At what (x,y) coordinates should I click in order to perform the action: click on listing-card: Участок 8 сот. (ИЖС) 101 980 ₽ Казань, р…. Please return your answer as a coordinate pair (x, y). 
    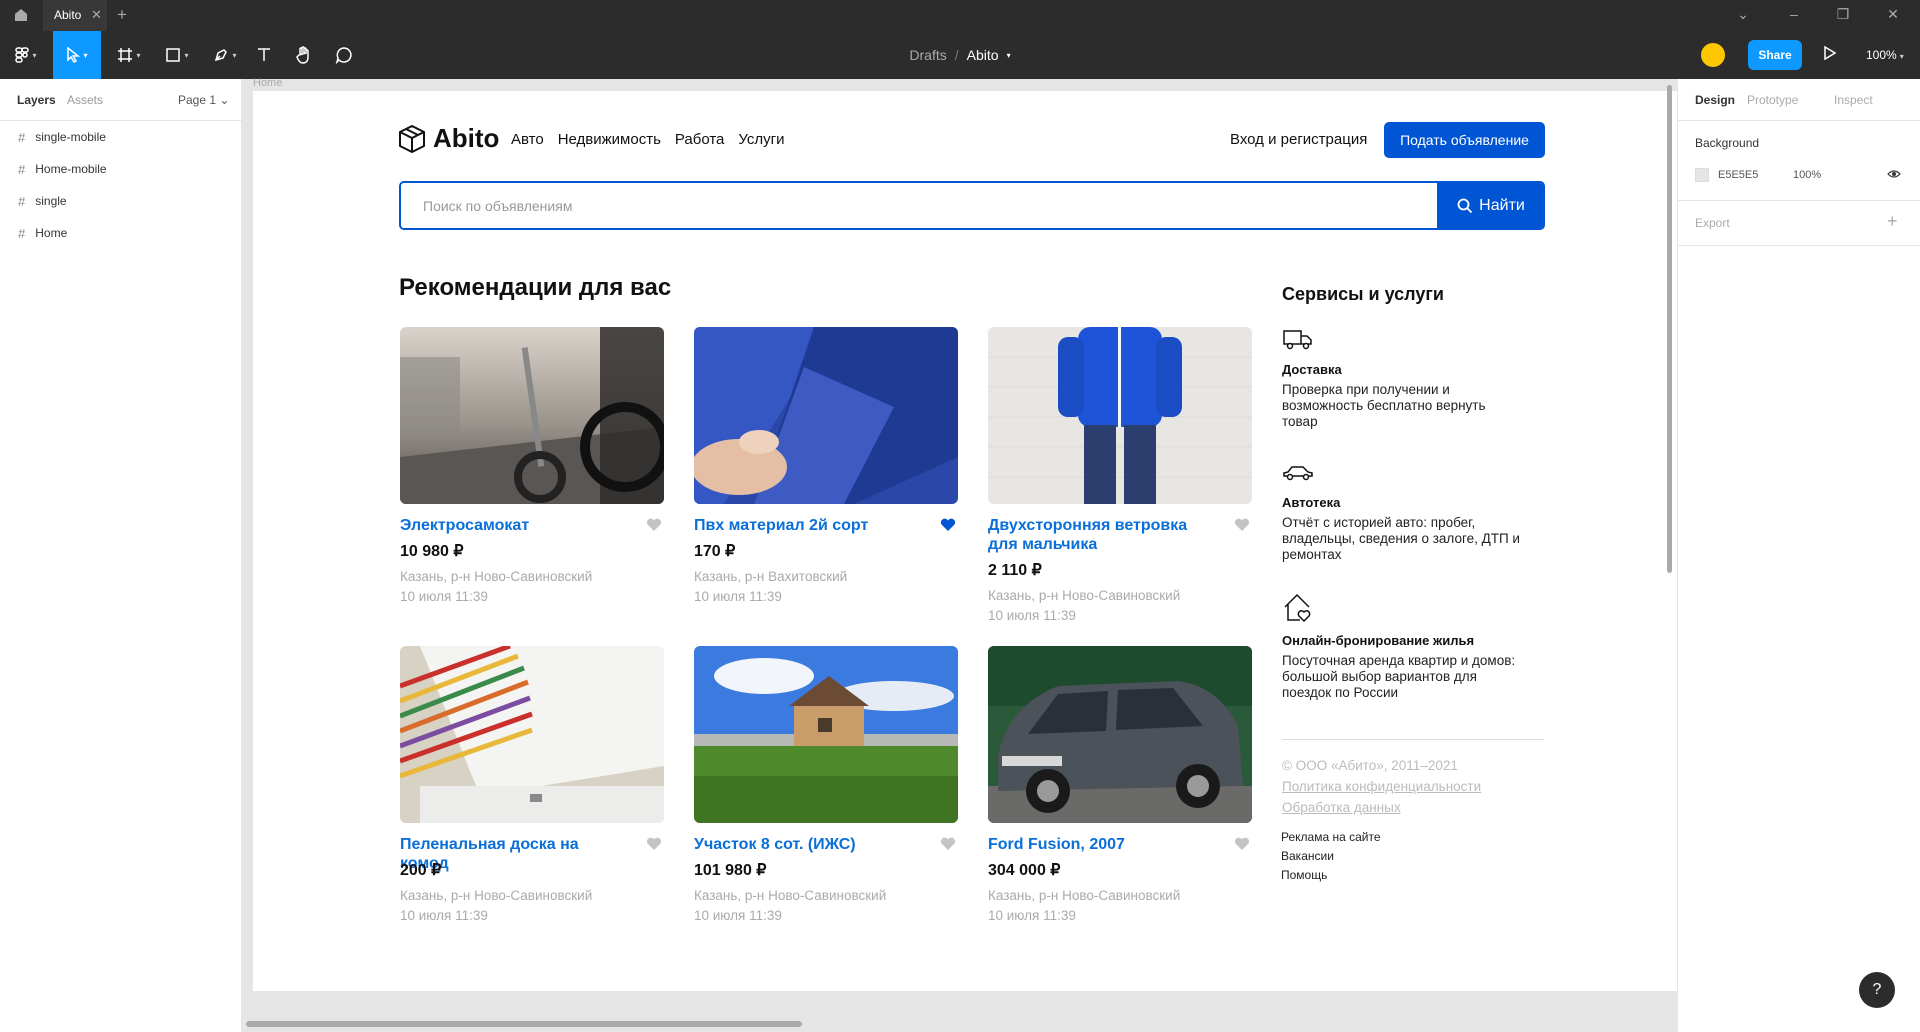
    Looking at the image, I should click on (826, 791).